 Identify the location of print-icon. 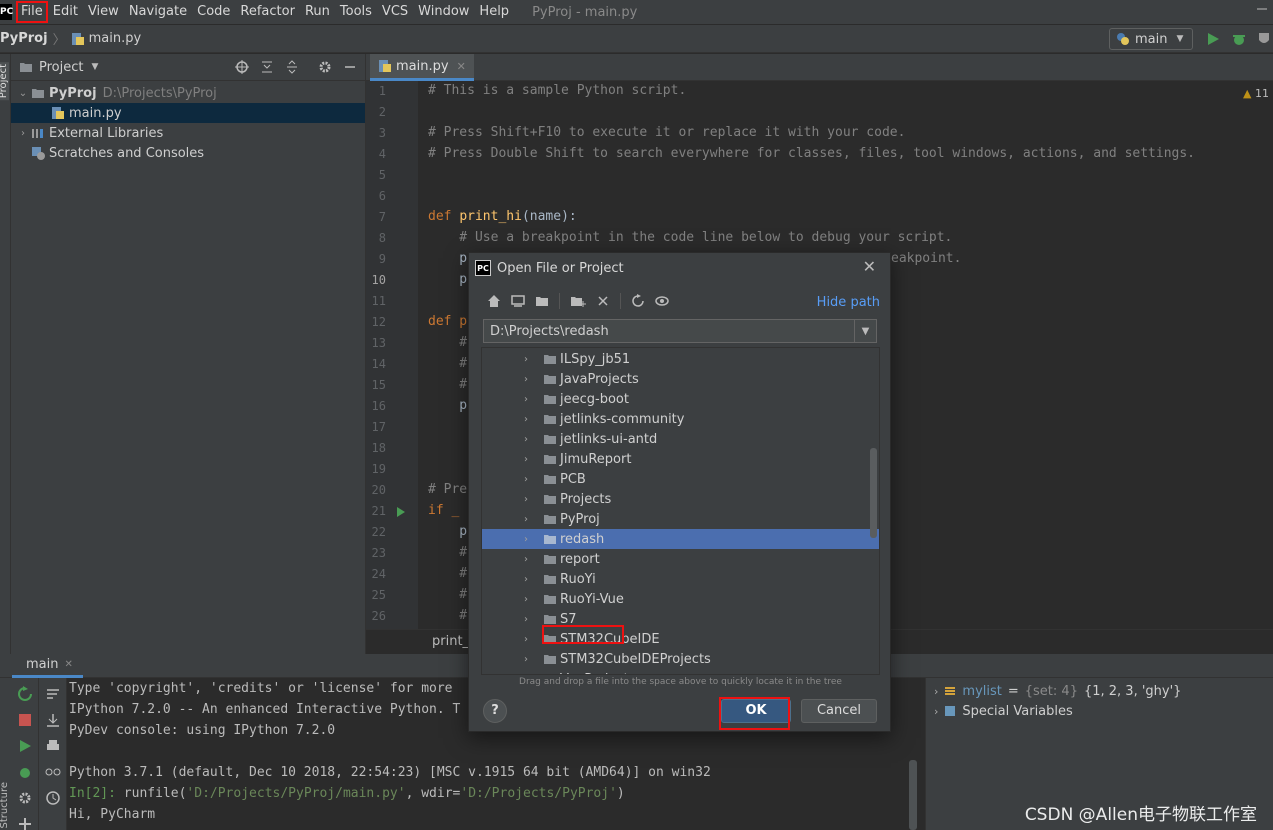
(53, 746).